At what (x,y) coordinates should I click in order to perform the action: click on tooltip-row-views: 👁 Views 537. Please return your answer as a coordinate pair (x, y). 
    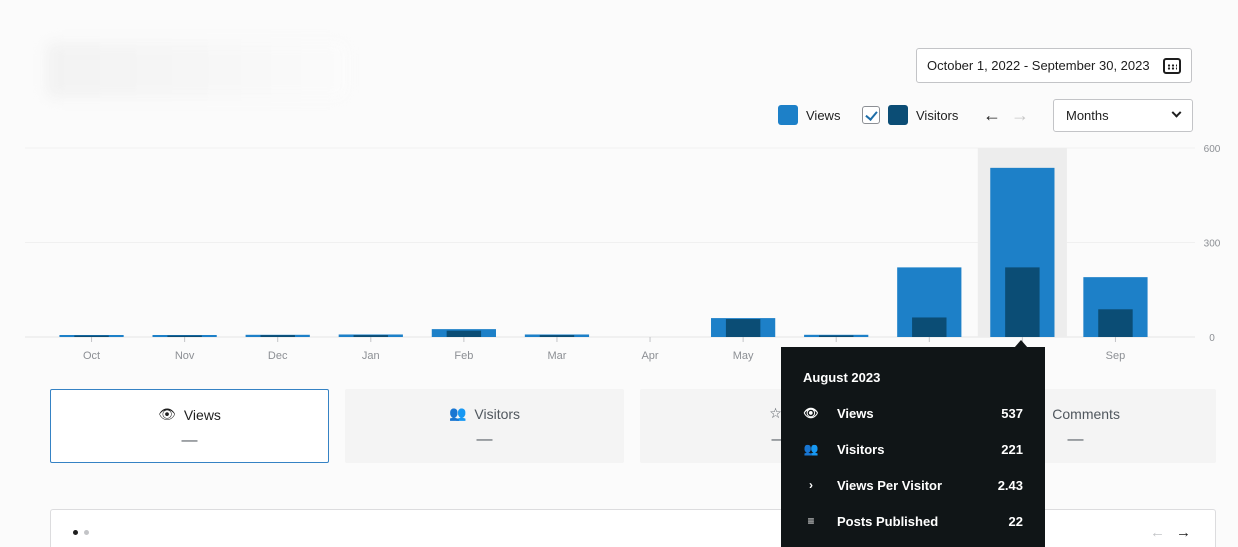
    Looking at the image, I should click on (913, 413).